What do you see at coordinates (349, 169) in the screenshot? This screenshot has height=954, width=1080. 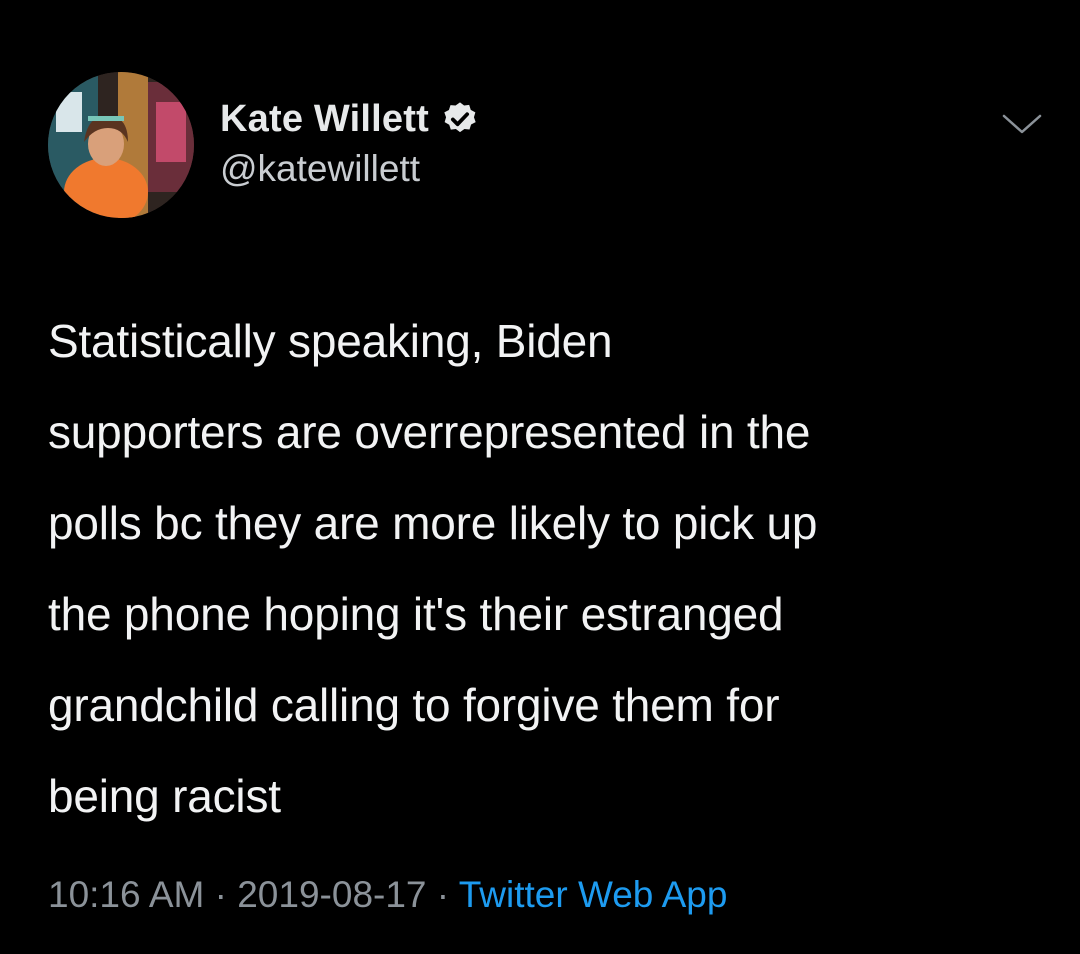 I see `author-handle: @katewillett` at bounding box center [349, 169].